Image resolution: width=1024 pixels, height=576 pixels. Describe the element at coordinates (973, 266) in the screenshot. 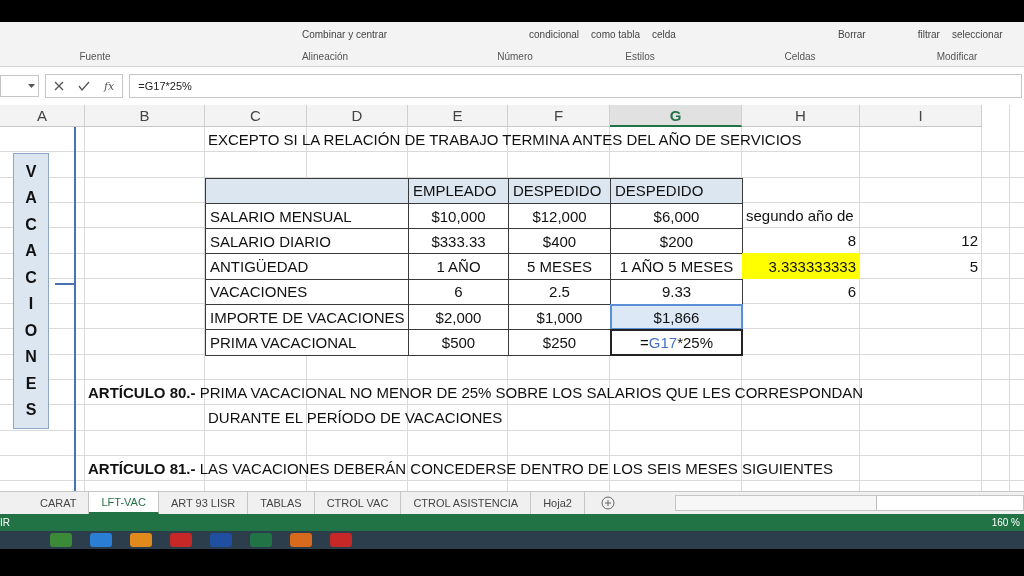

I see `sheet-cell-text: 5` at that location.